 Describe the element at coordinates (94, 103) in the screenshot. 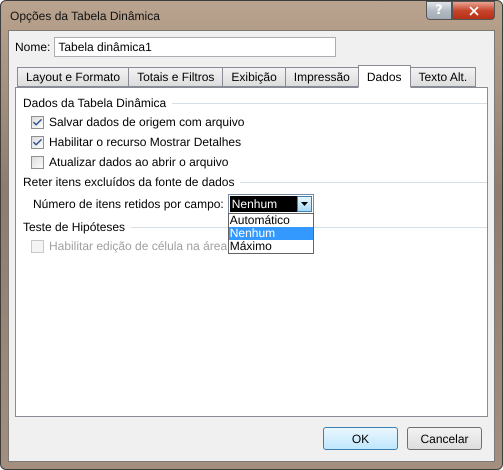

I see `group-title: Dados da Tabela Dinâmica` at that location.